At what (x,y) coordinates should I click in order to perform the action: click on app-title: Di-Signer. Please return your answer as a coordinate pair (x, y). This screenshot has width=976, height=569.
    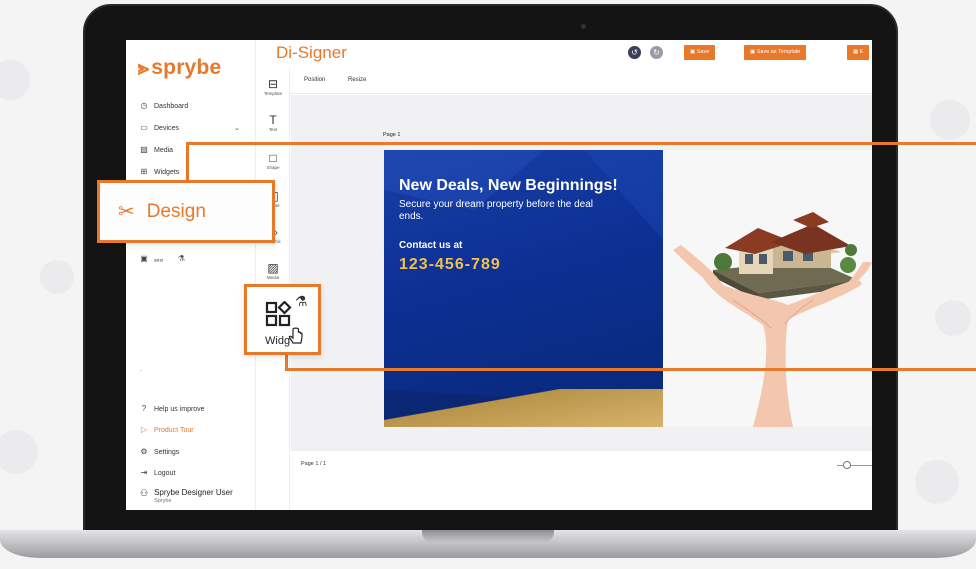
    Looking at the image, I should click on (311, 52).